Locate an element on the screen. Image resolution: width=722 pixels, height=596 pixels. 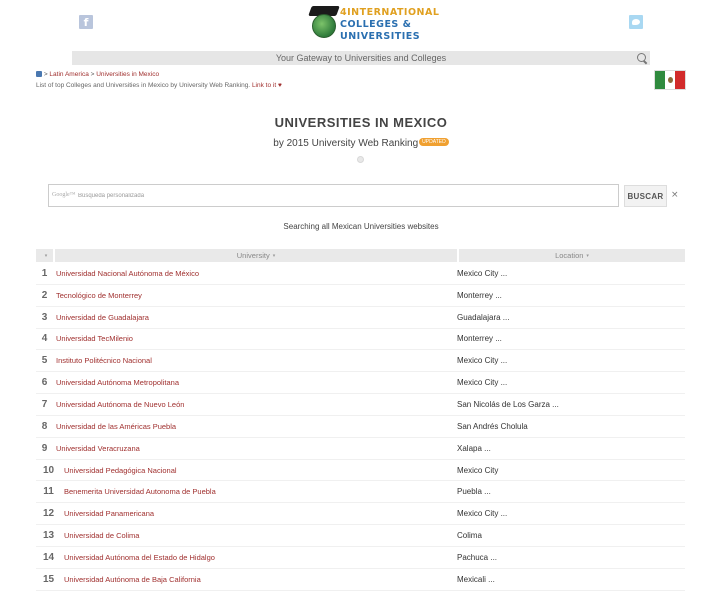
breadcrumb: > Latin America > Universities in Mexico is located at coordinates (97, 74).